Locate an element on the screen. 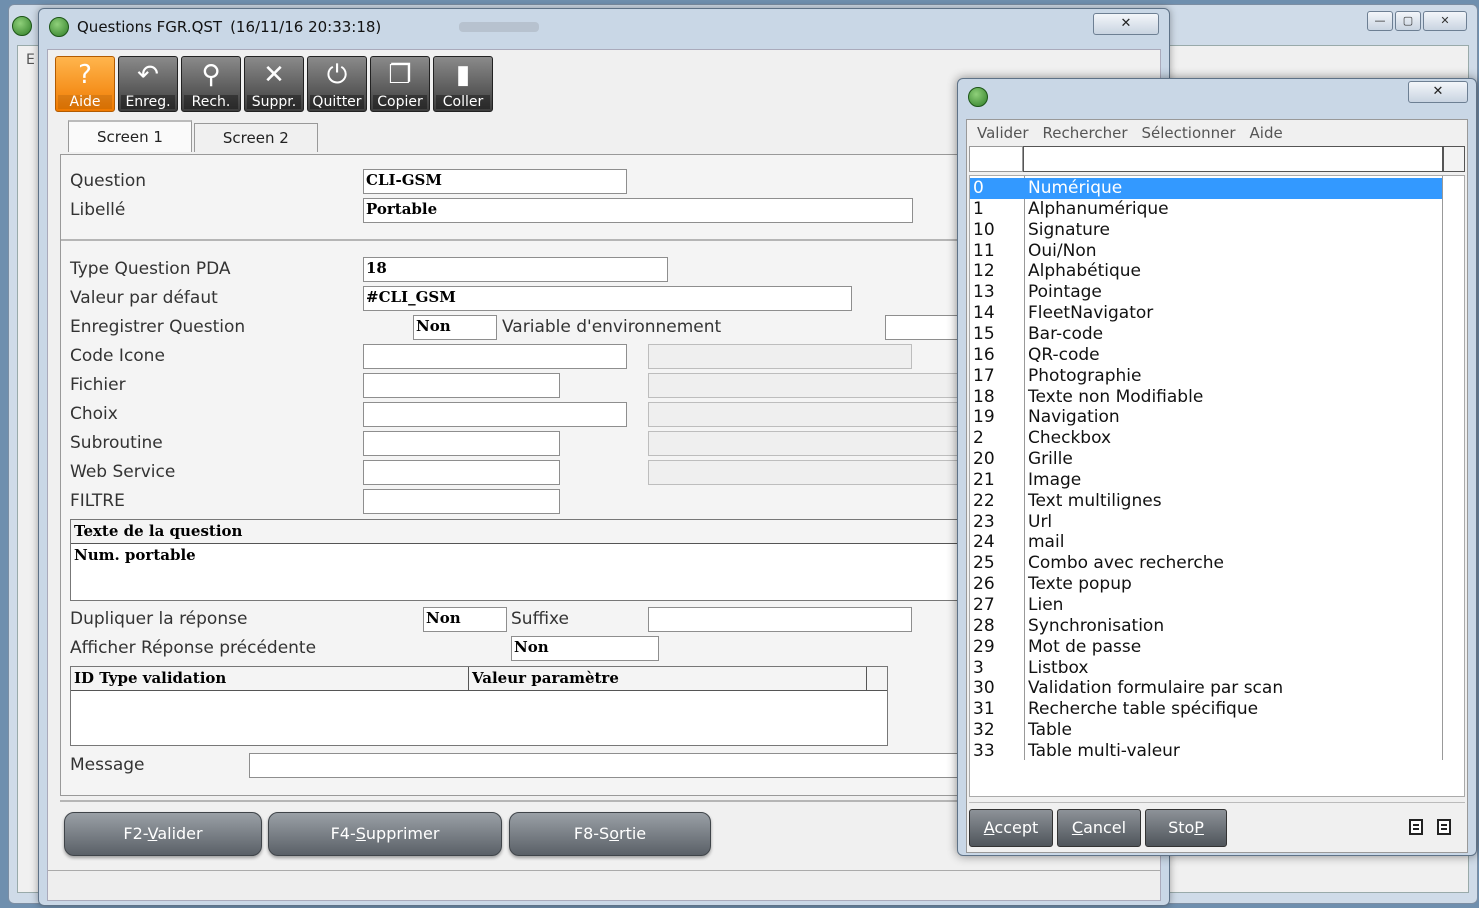 Image resolution: width=1479 pixels, height=908 pixels. list-item: 16 QR-code is located at coordinates (1206, 355).